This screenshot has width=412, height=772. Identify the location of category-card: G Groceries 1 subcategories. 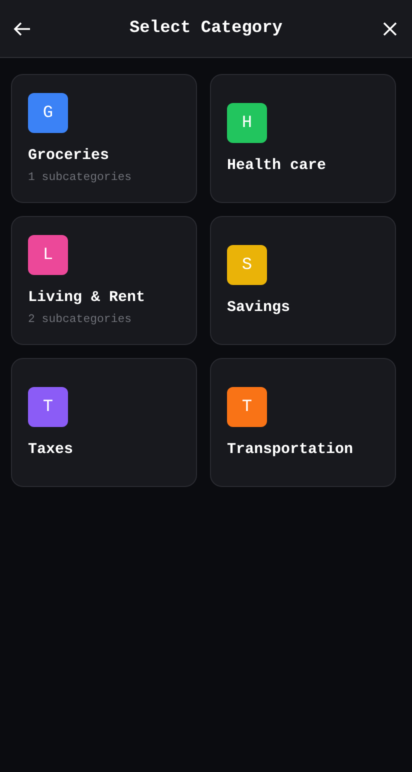
(104, 138).